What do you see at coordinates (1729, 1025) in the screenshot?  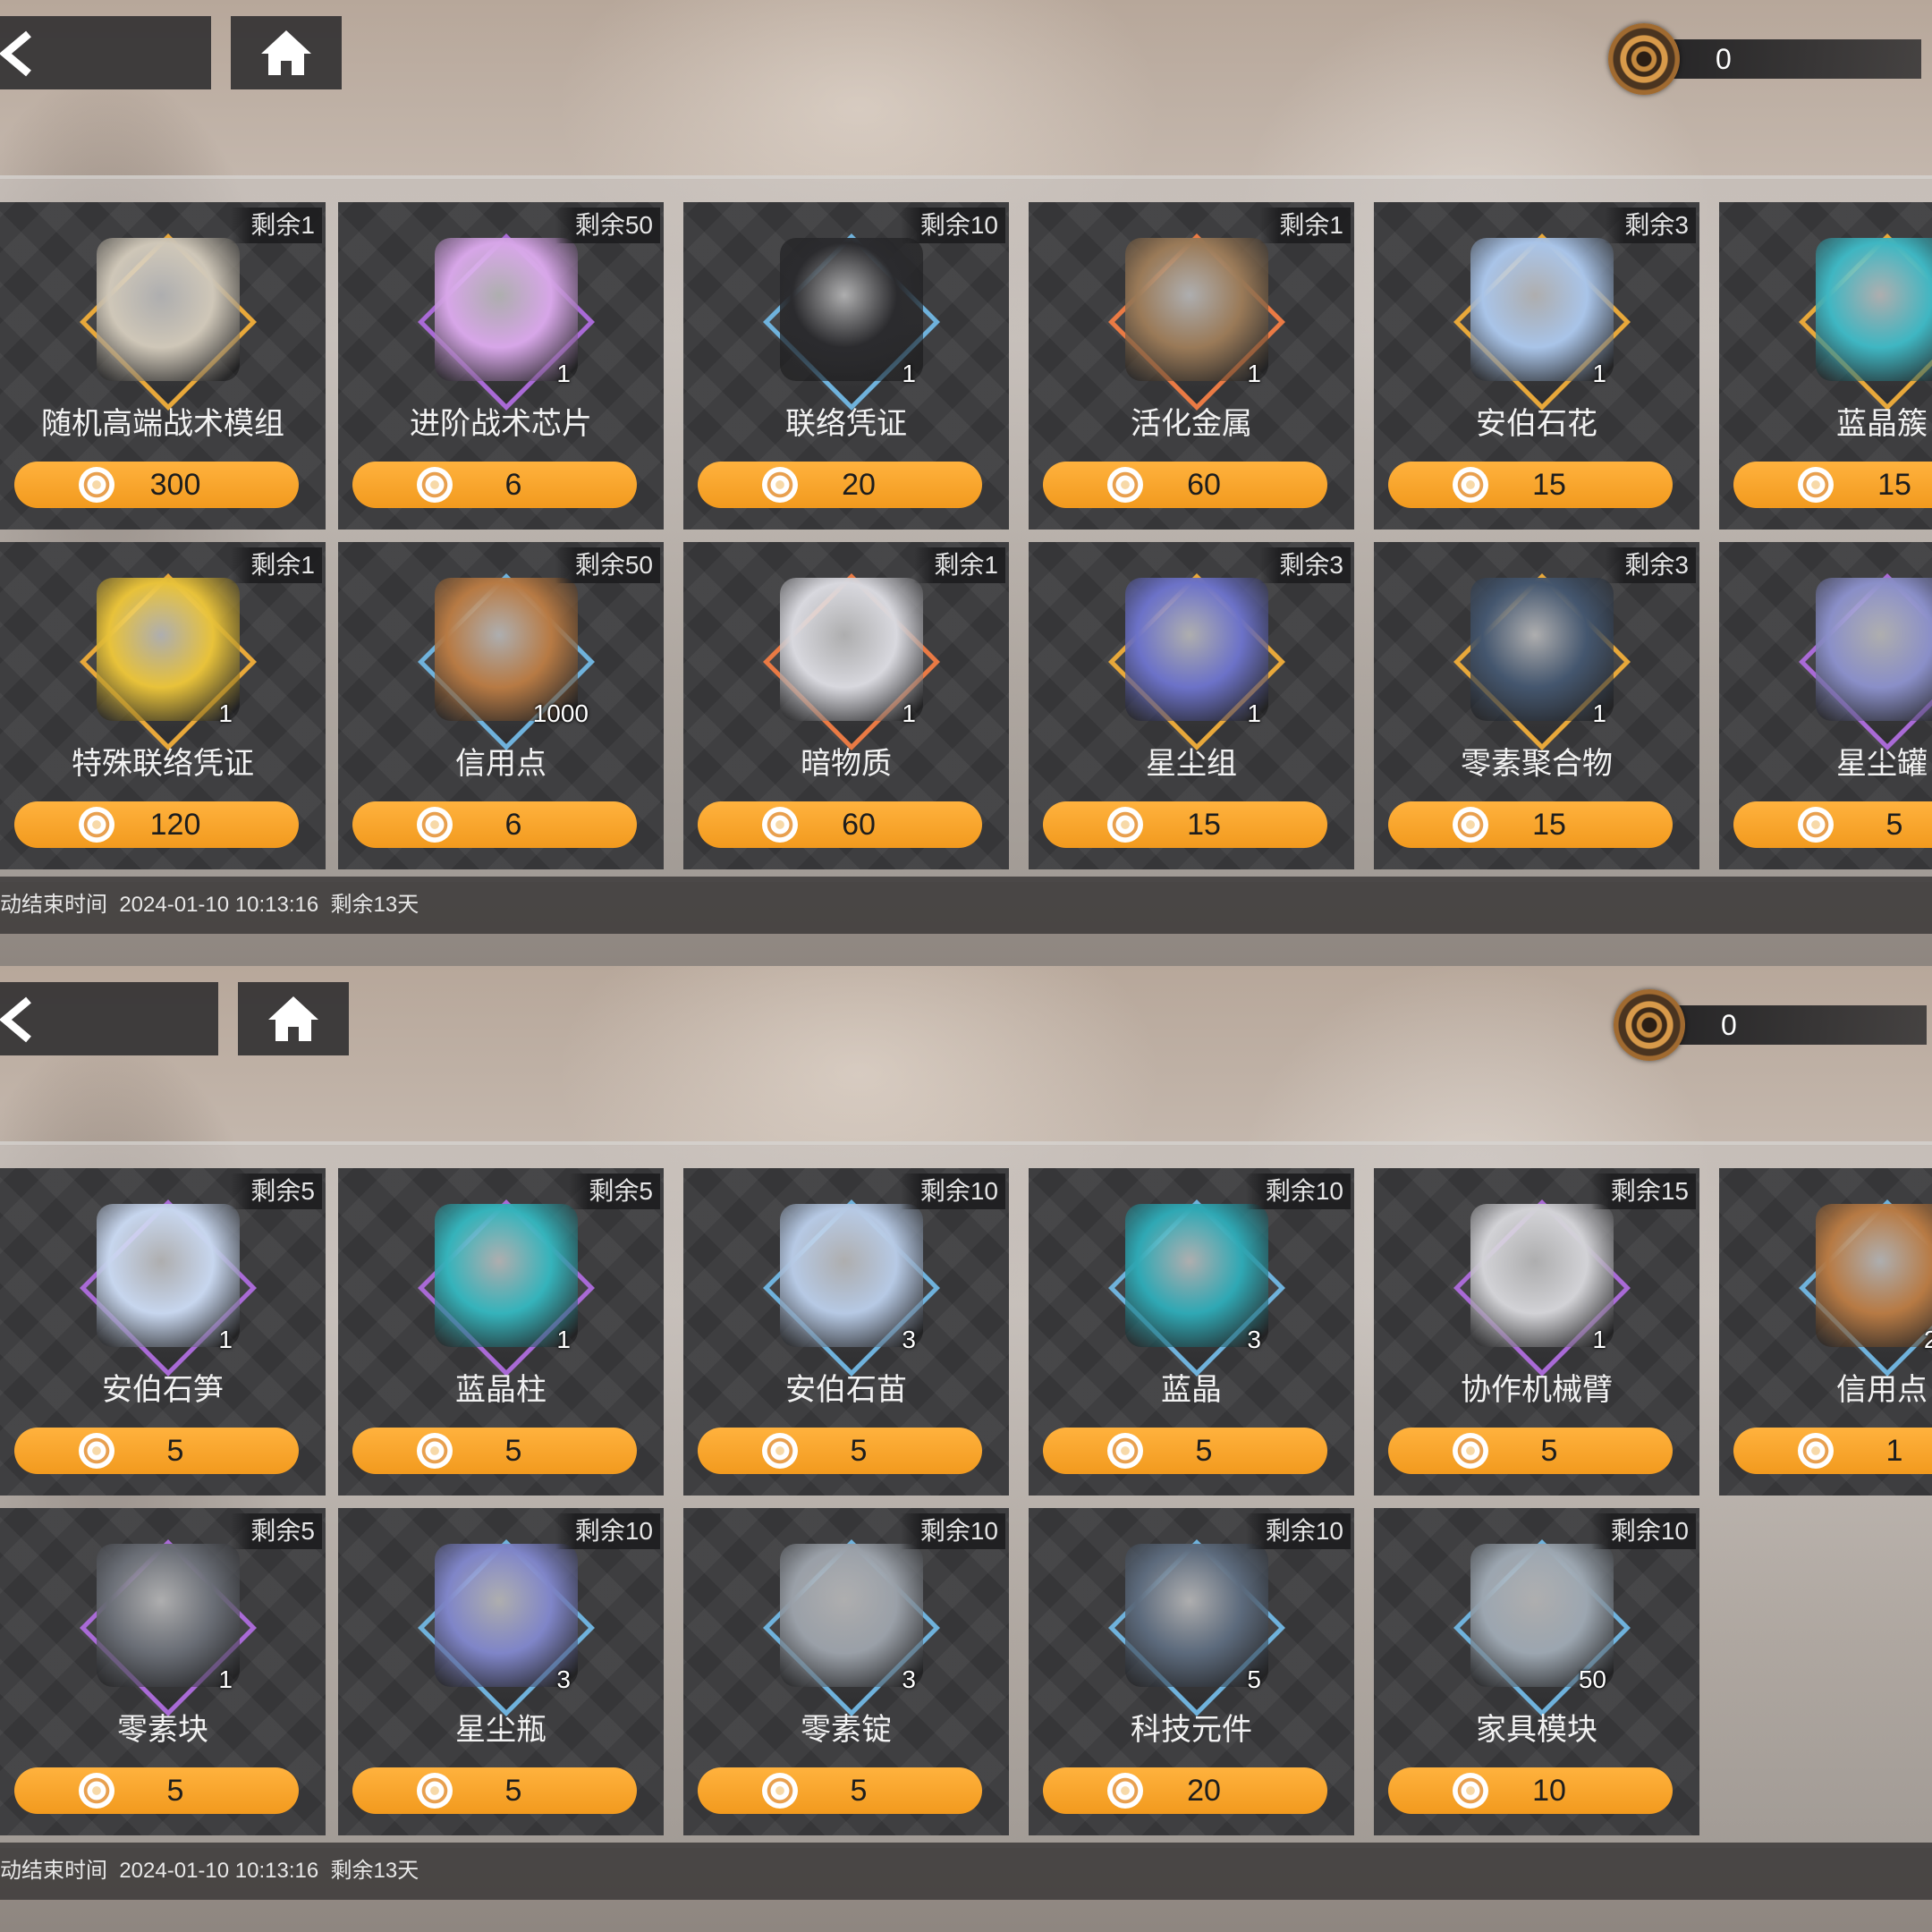 I see `currency-value: 0` at bounding box center [1729, 1025].